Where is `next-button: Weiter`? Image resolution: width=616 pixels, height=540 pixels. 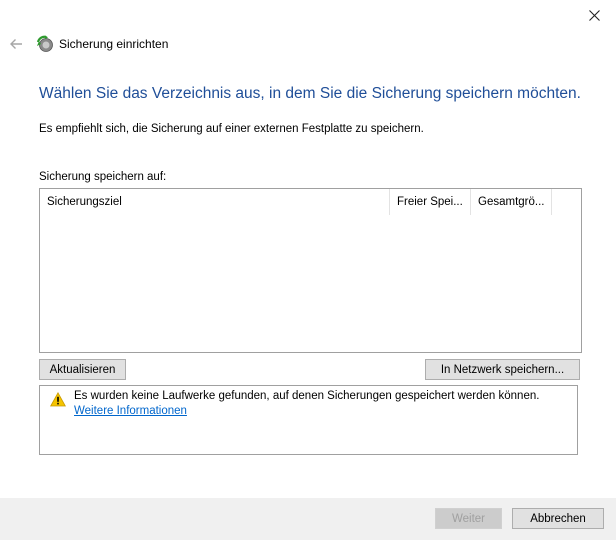 next-button: Weiter is located at coordinates (468, 518).